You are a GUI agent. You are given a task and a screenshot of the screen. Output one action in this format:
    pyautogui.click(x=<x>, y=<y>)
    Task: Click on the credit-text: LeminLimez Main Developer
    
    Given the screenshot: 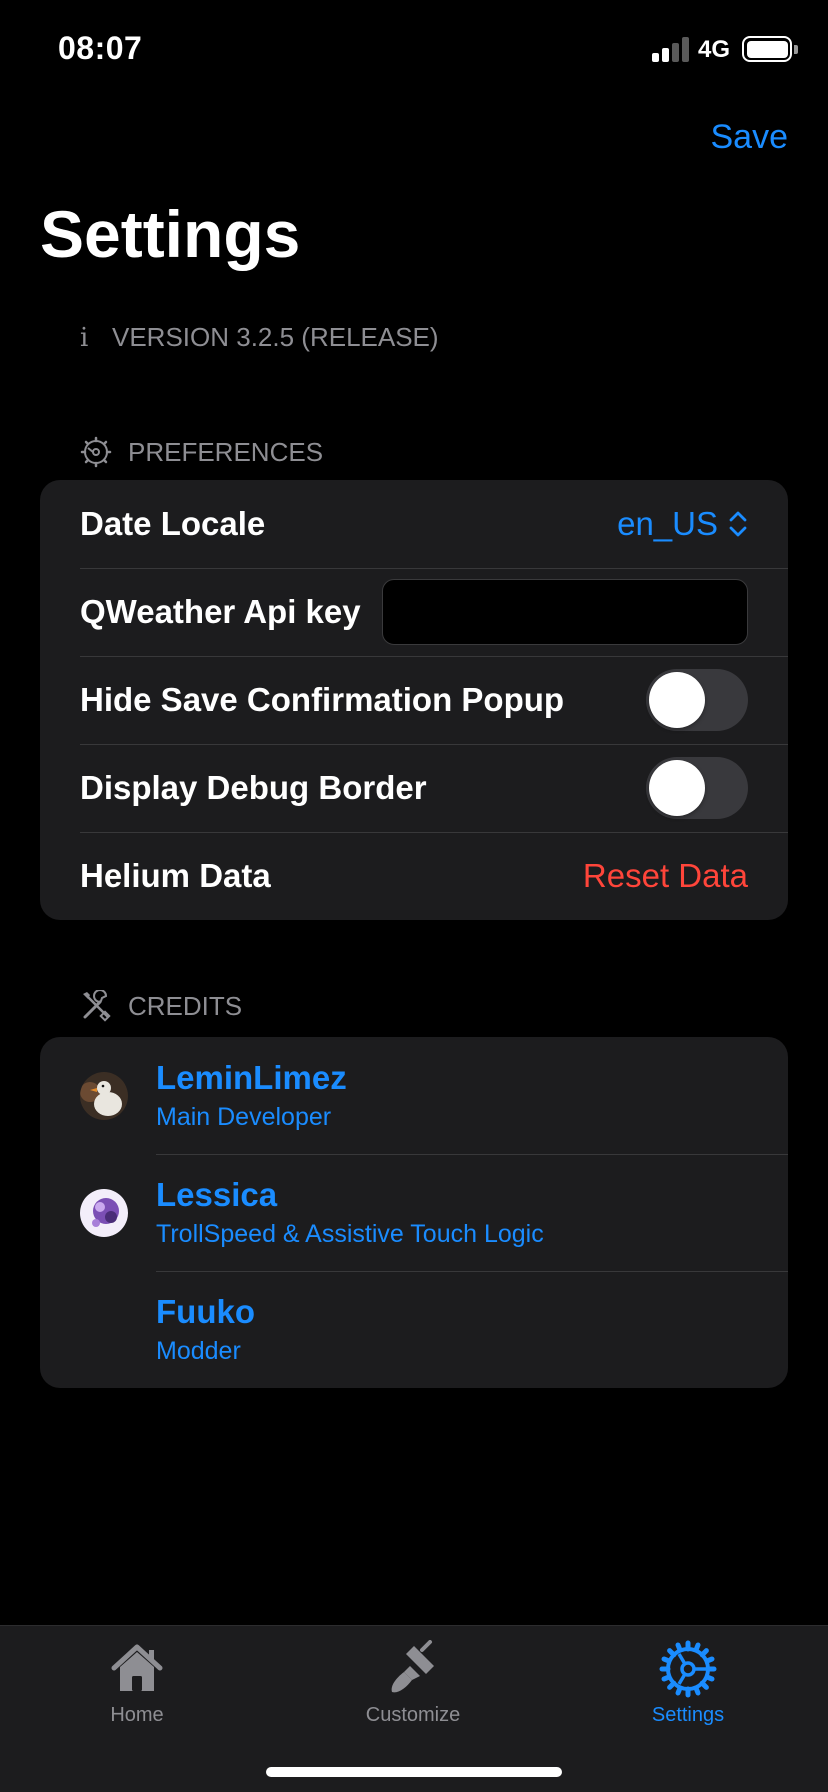 What is the action you would take?
    pyautogui.click(x=251, y=1095)
    